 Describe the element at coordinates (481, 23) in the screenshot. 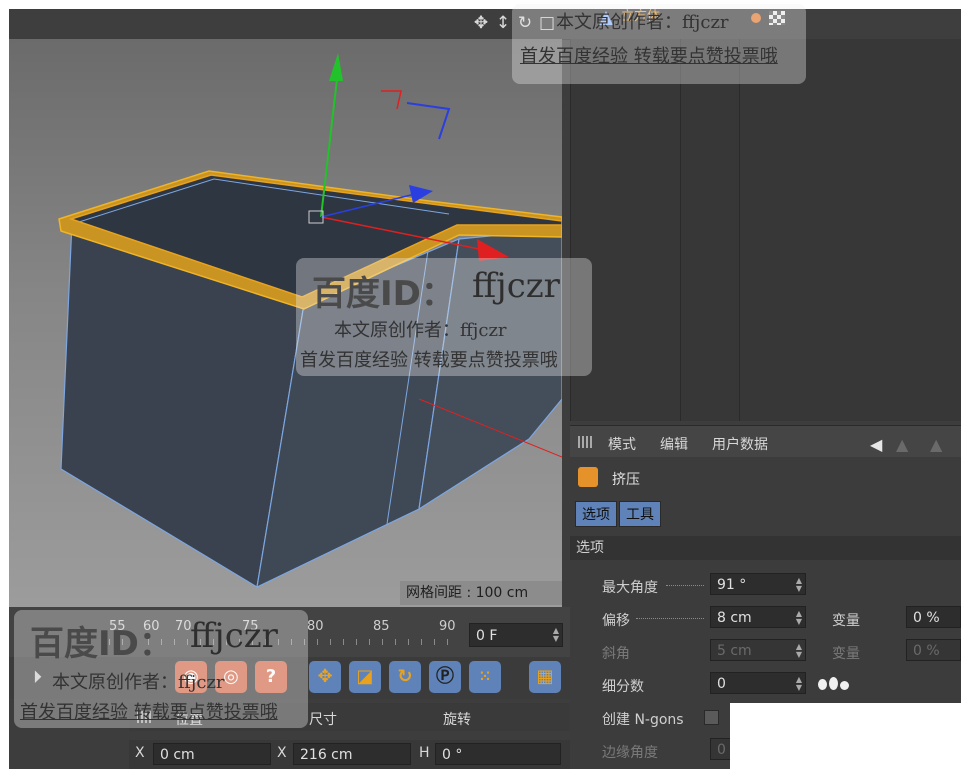

I see `move-view-icon: ✥` at that location.